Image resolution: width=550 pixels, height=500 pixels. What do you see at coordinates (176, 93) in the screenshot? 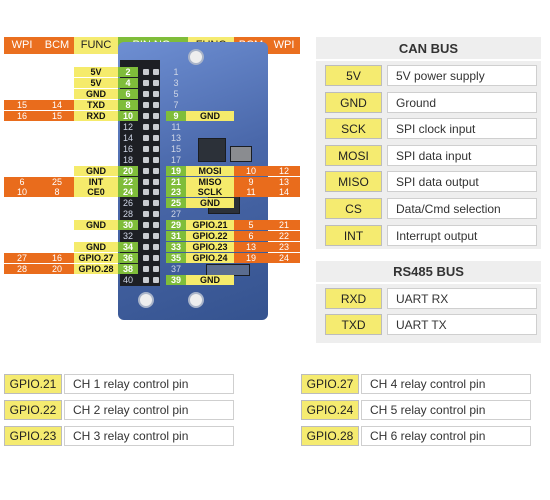
I see `pin-num-odd: 5` at bounding box center [176, 93].